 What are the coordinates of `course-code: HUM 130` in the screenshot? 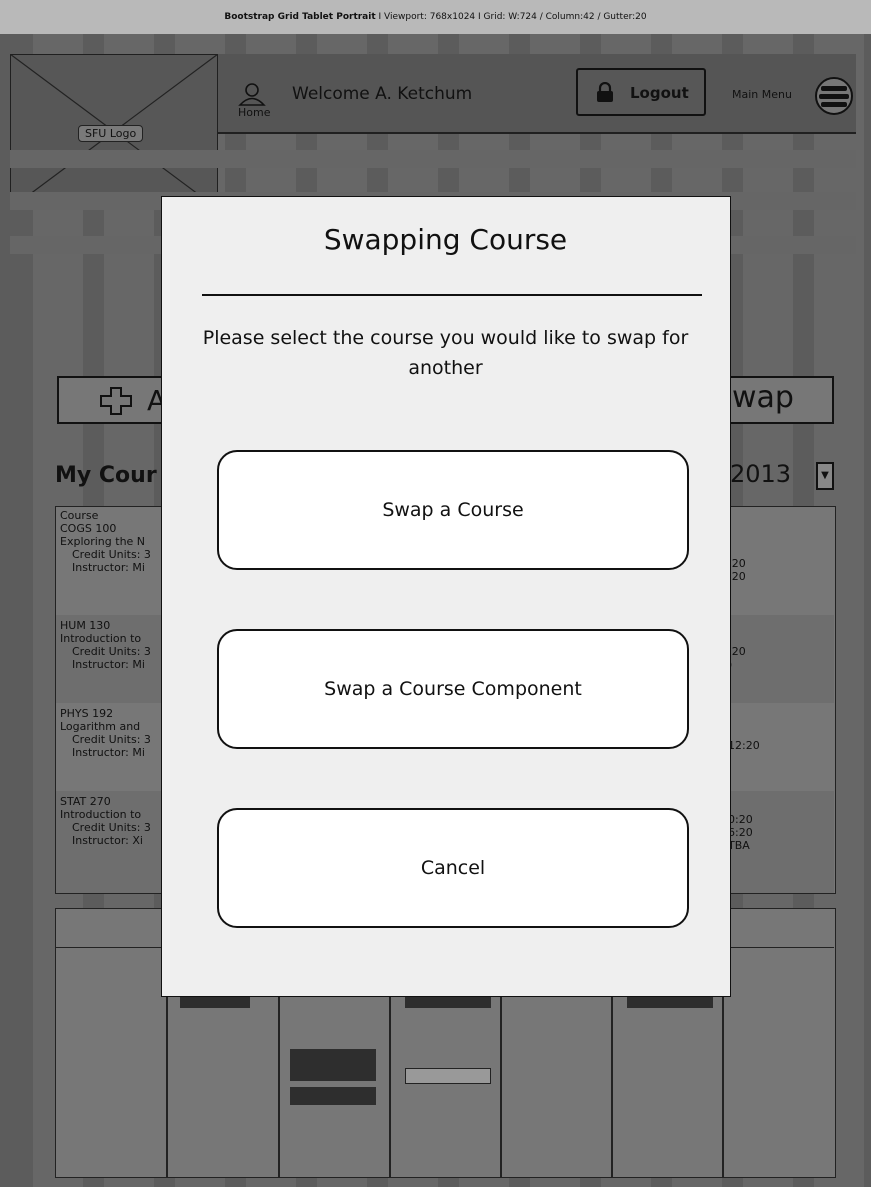 It's located at (85, 625).